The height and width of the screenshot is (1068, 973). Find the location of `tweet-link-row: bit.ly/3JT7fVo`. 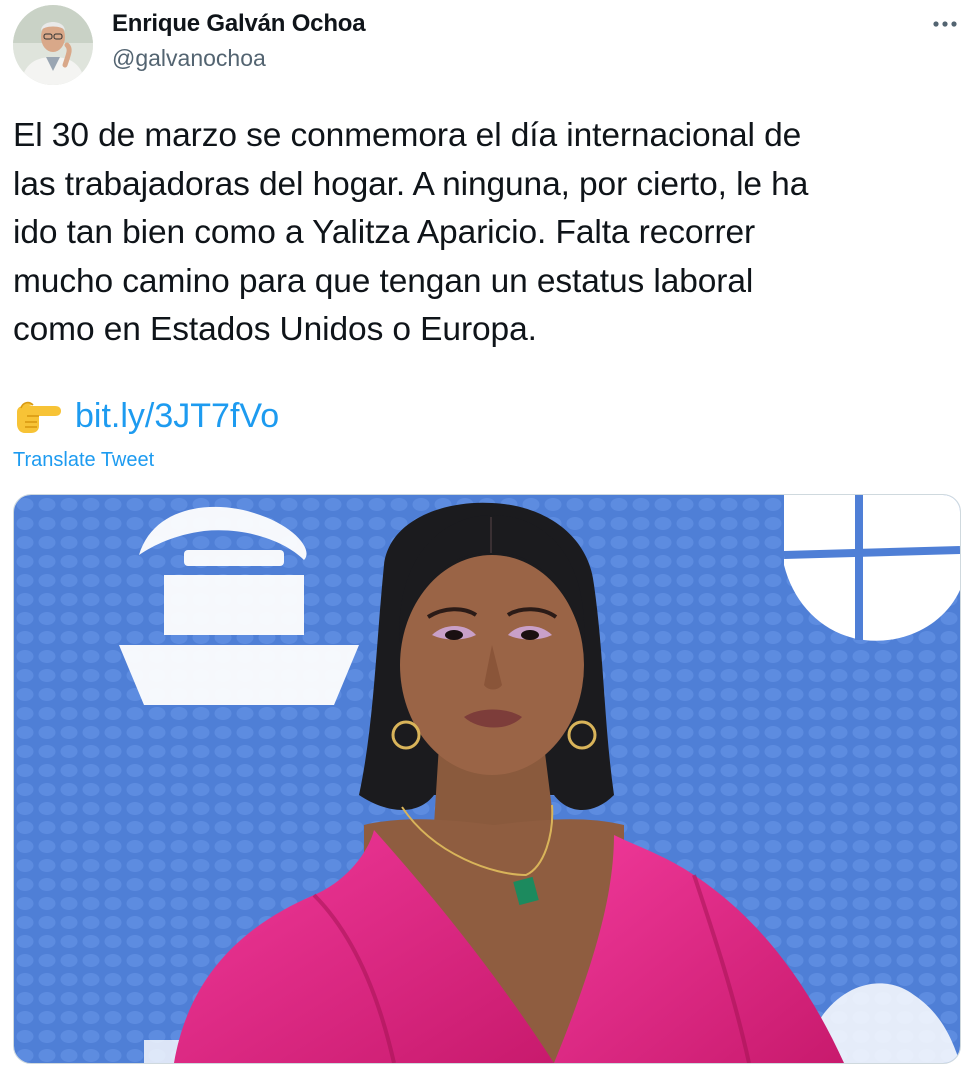

tweet-link-row: bit.ly/3JT7fVo is located at coordinates (146, 416).